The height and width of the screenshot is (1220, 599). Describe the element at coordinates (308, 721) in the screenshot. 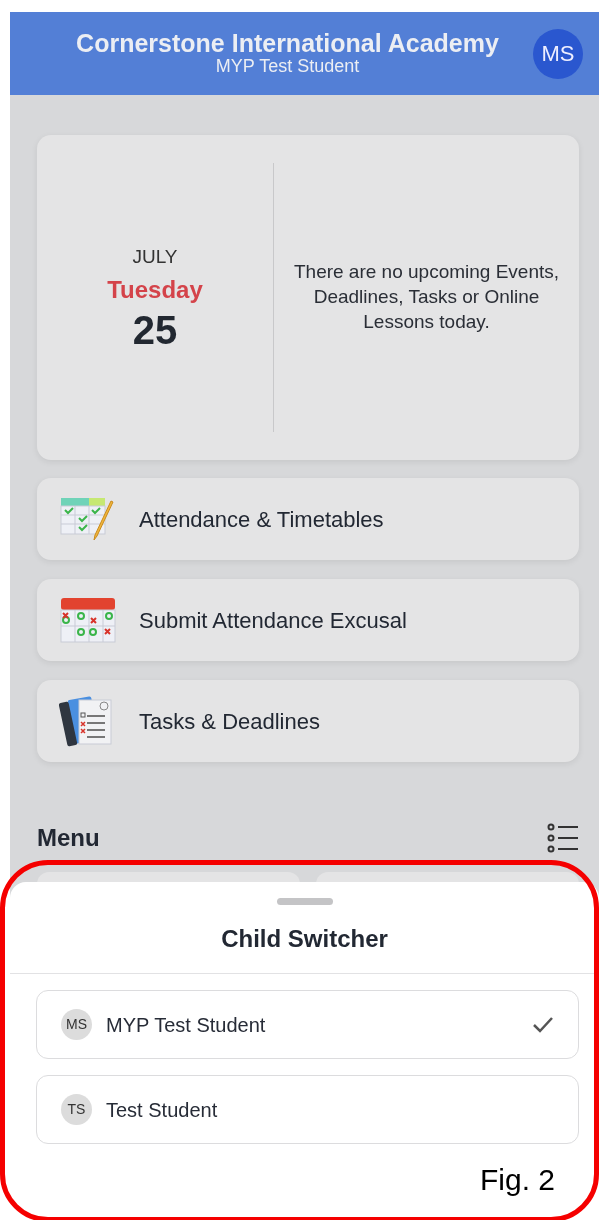

I see `shortcut-button: Tasks & Deadlines` at that location.